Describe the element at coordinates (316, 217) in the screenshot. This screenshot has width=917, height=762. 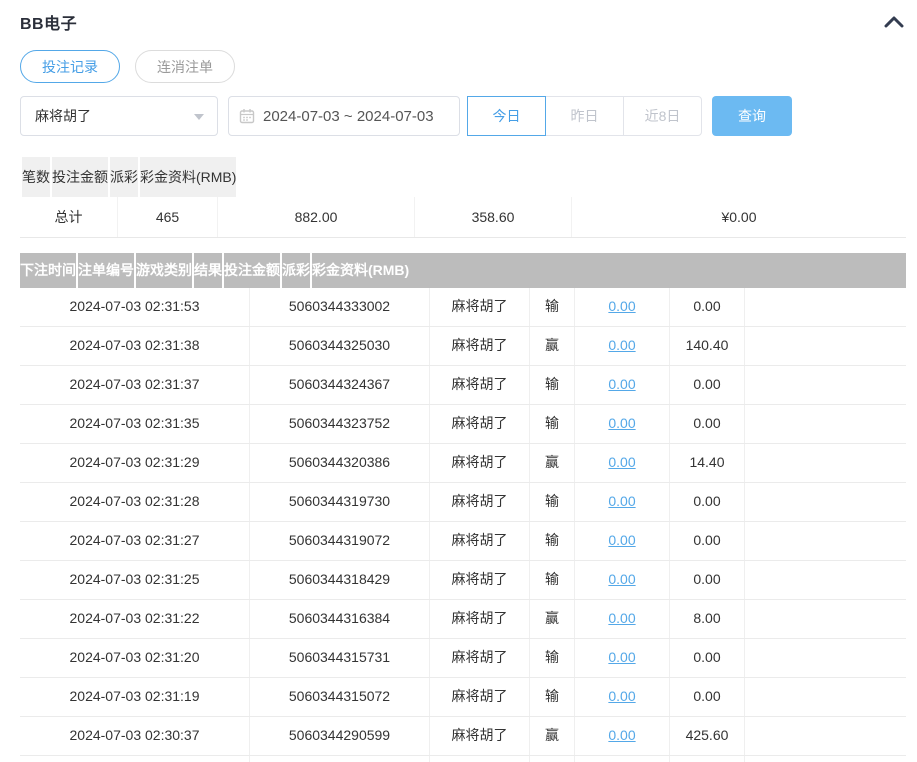
I see `summary-bet-amount: 882.00` at that location.